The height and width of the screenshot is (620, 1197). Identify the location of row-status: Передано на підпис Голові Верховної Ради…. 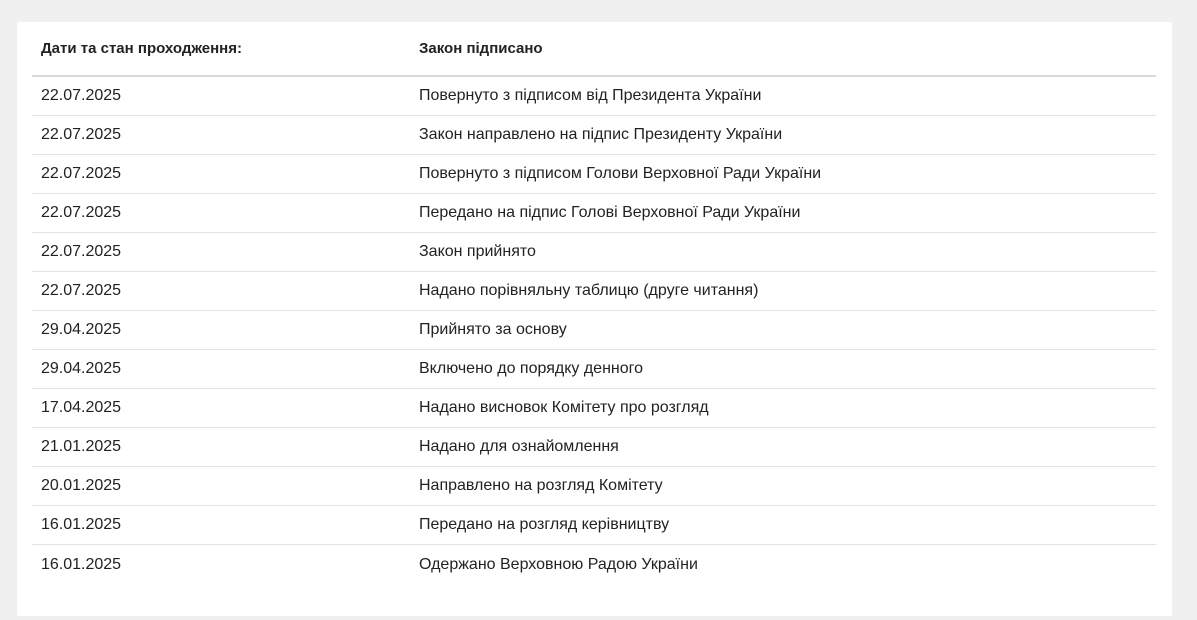
(610, 212).